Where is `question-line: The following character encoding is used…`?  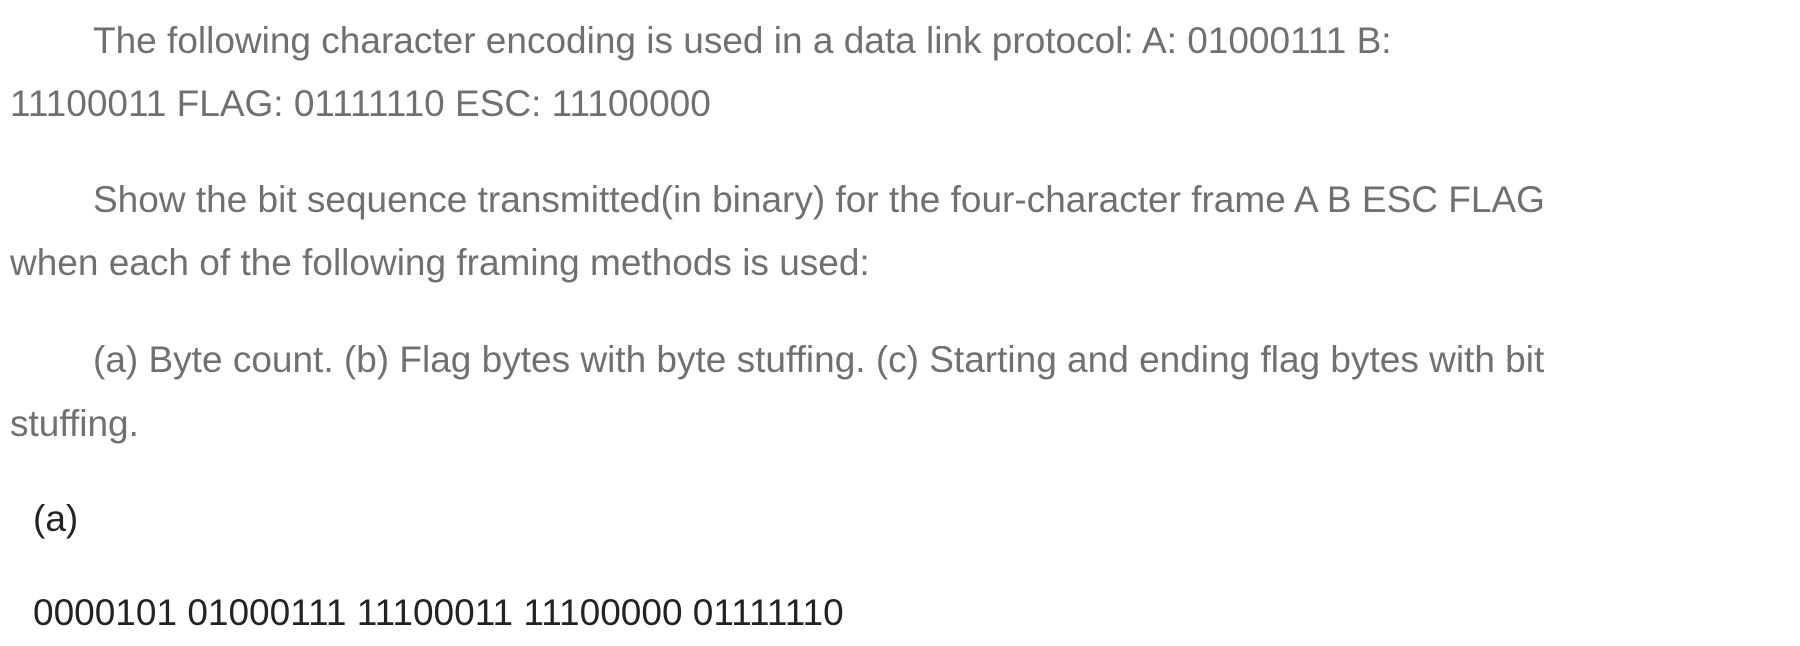 question-line: The following character encoding is used… is located at coordinates (742, 40).